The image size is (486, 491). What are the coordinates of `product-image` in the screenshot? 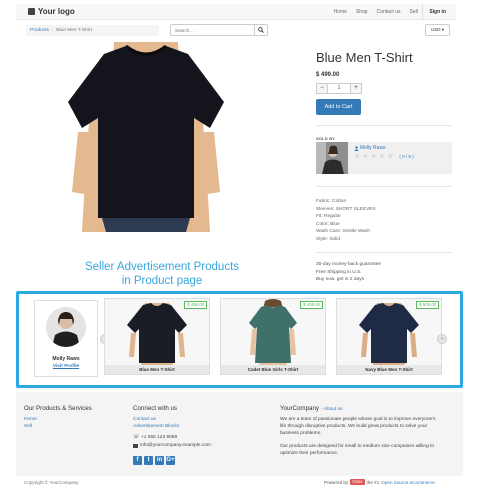 It's located at (146, 137).